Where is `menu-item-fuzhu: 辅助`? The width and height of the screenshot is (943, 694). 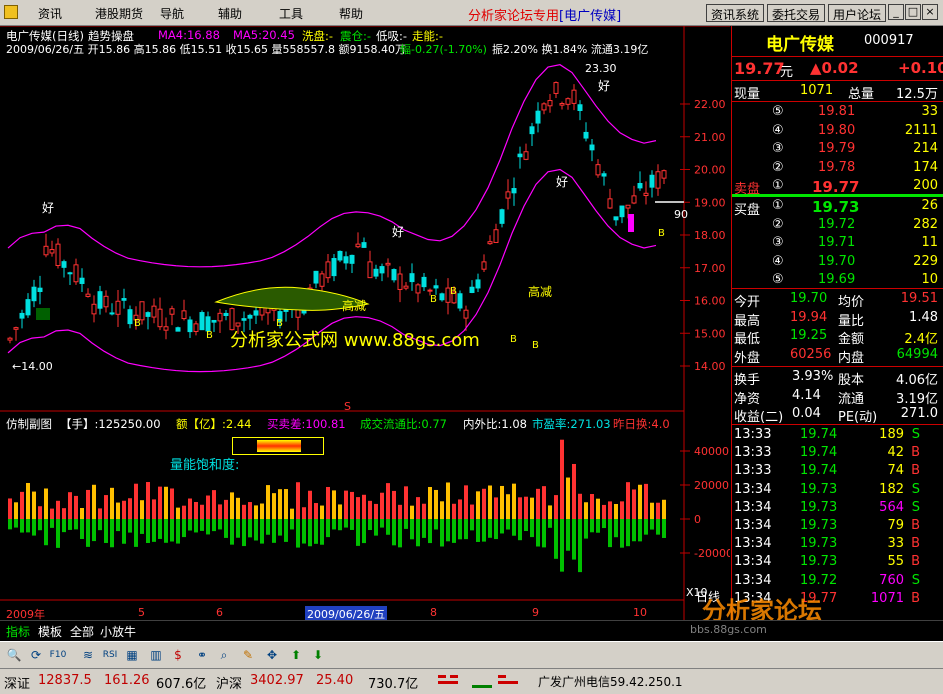 menu-item-fuzhu: 辅助 is located at coordinates (230, 13).